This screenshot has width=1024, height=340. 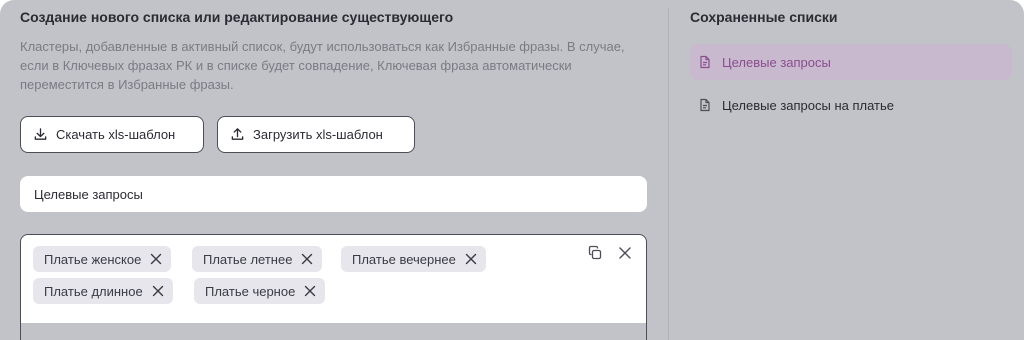 What do you see at coordinates (776, 62) in the screenshot?
I see `saved-list-label: Целевые запросы` at bounding box center [776, 62].